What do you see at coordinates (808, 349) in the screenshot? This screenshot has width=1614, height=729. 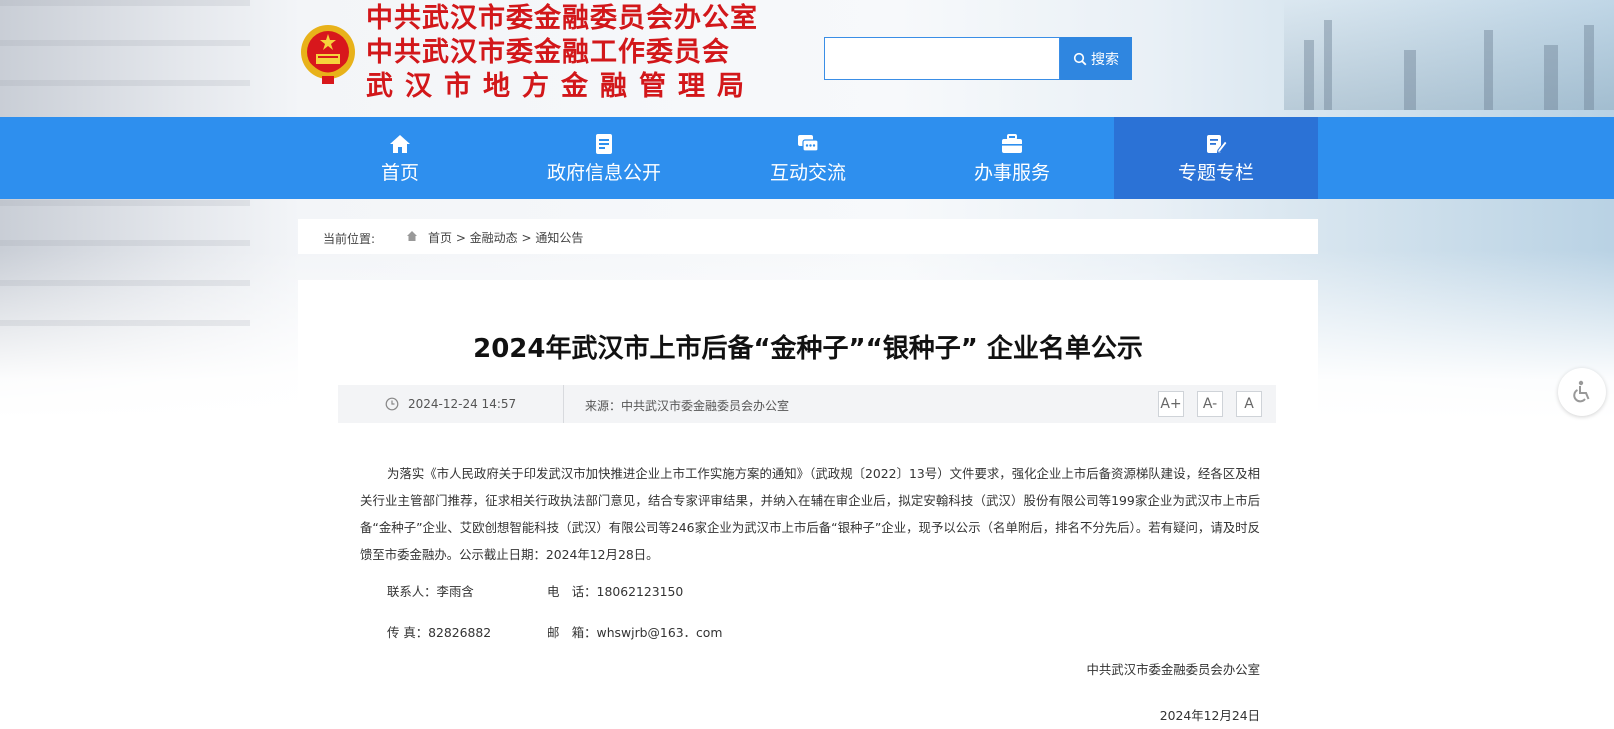 I see `article-title: 2024年武汉市上市后备“金种子”“银种子” 企业名单公示` at bounding box center [808, 349].